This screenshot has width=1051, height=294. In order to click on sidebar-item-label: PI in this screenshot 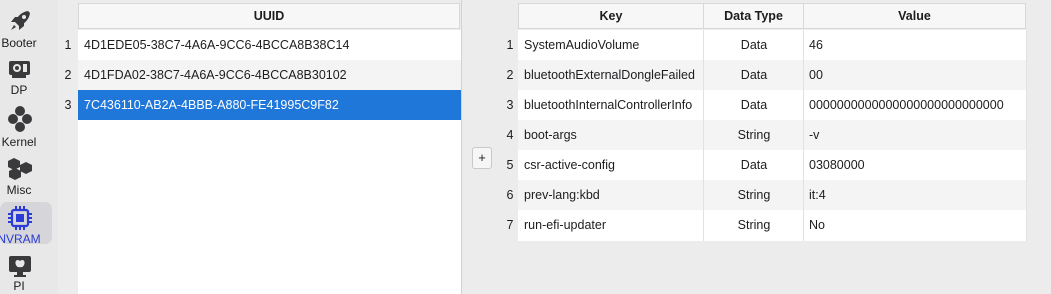, I will do `click(19, 286)`.